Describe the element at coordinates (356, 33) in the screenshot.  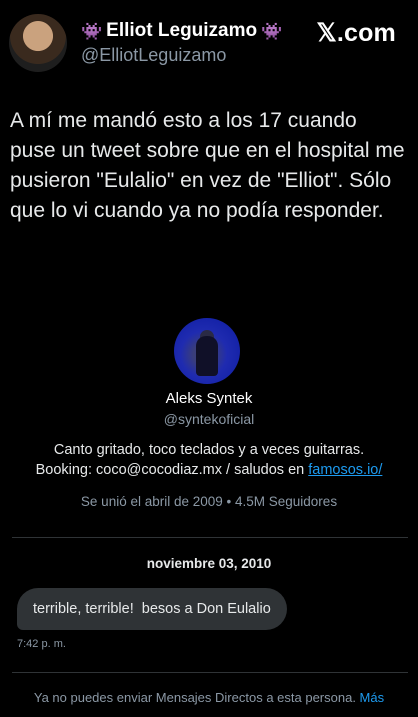
I see `x-logo: 𝕏.com` at that location.